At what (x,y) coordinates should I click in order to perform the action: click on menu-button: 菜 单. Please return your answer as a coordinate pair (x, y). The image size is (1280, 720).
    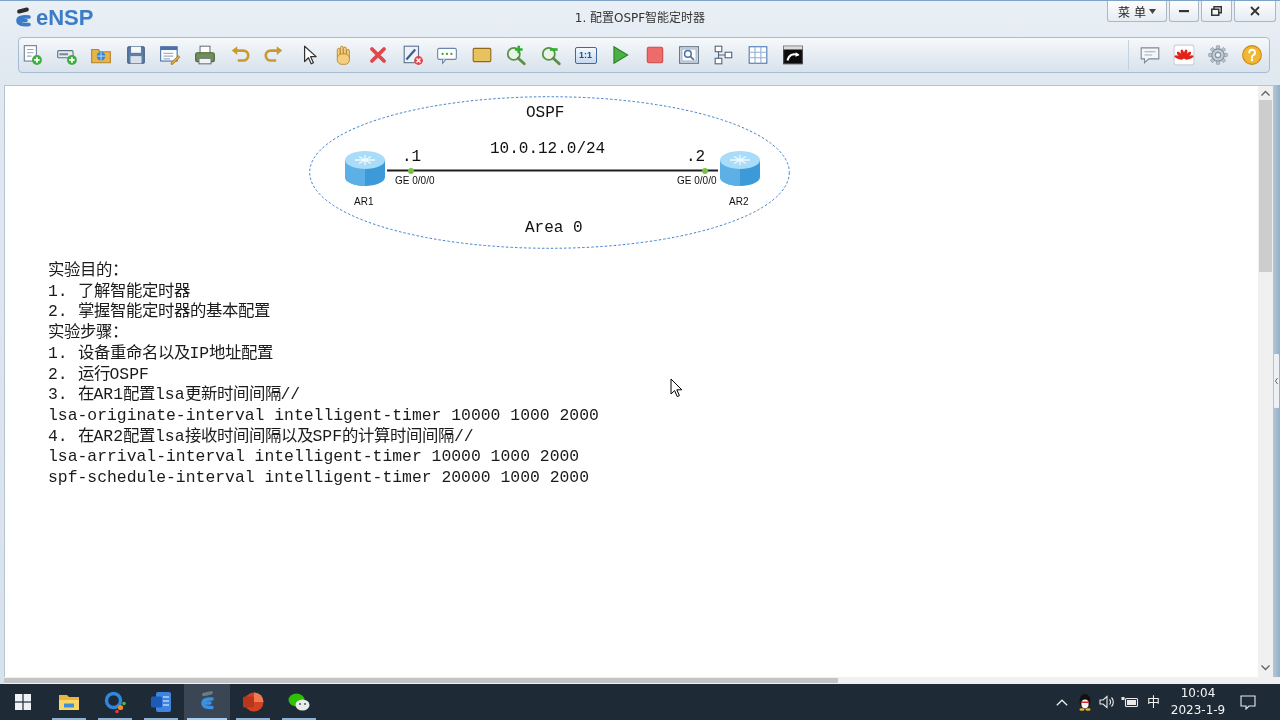
    Looking at the image, I should click on (1137, 11).